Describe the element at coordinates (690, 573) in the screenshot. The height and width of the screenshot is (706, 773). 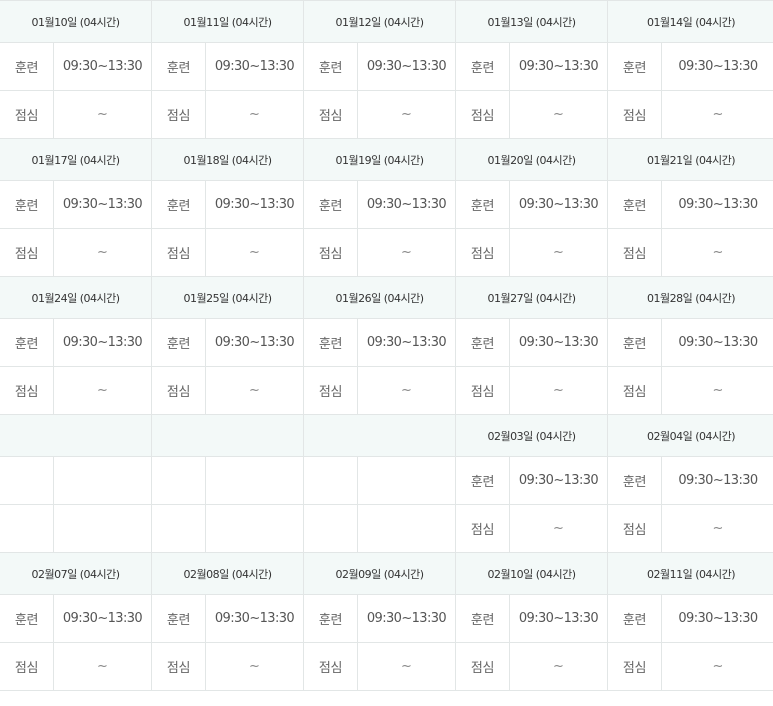
I see `day-header: 02월11일 (04시간)` at that location.